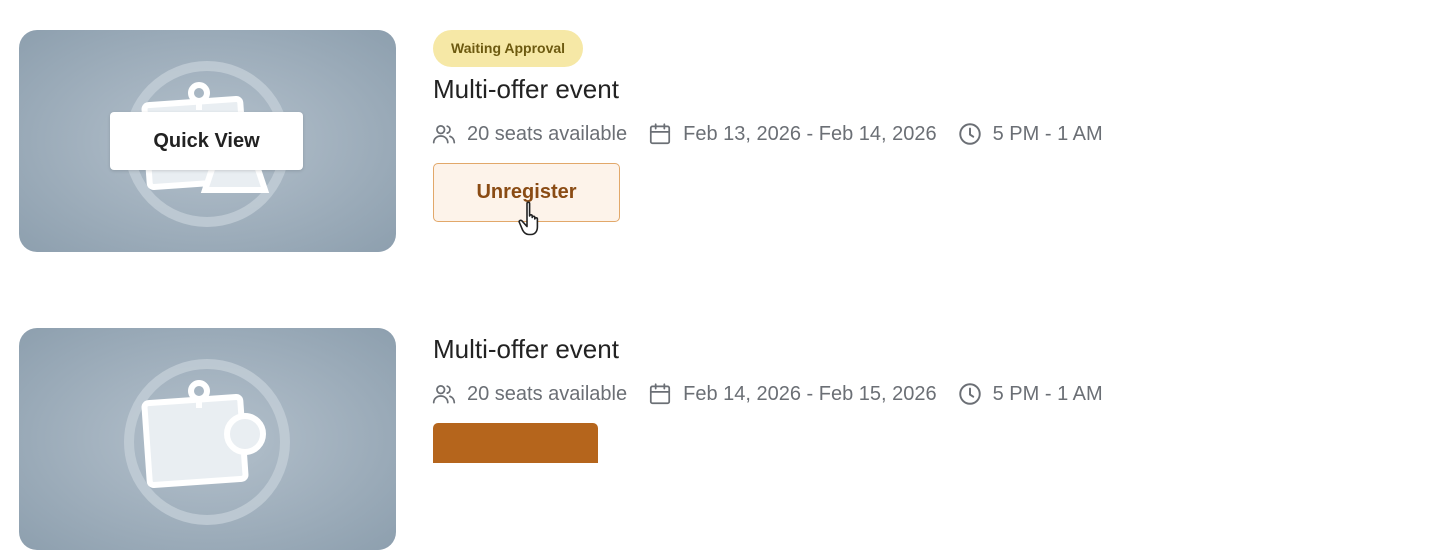 Image resolution: width=1436 pixels, height=550 pixels. I want to click on event-action-button, so click(515, 443).